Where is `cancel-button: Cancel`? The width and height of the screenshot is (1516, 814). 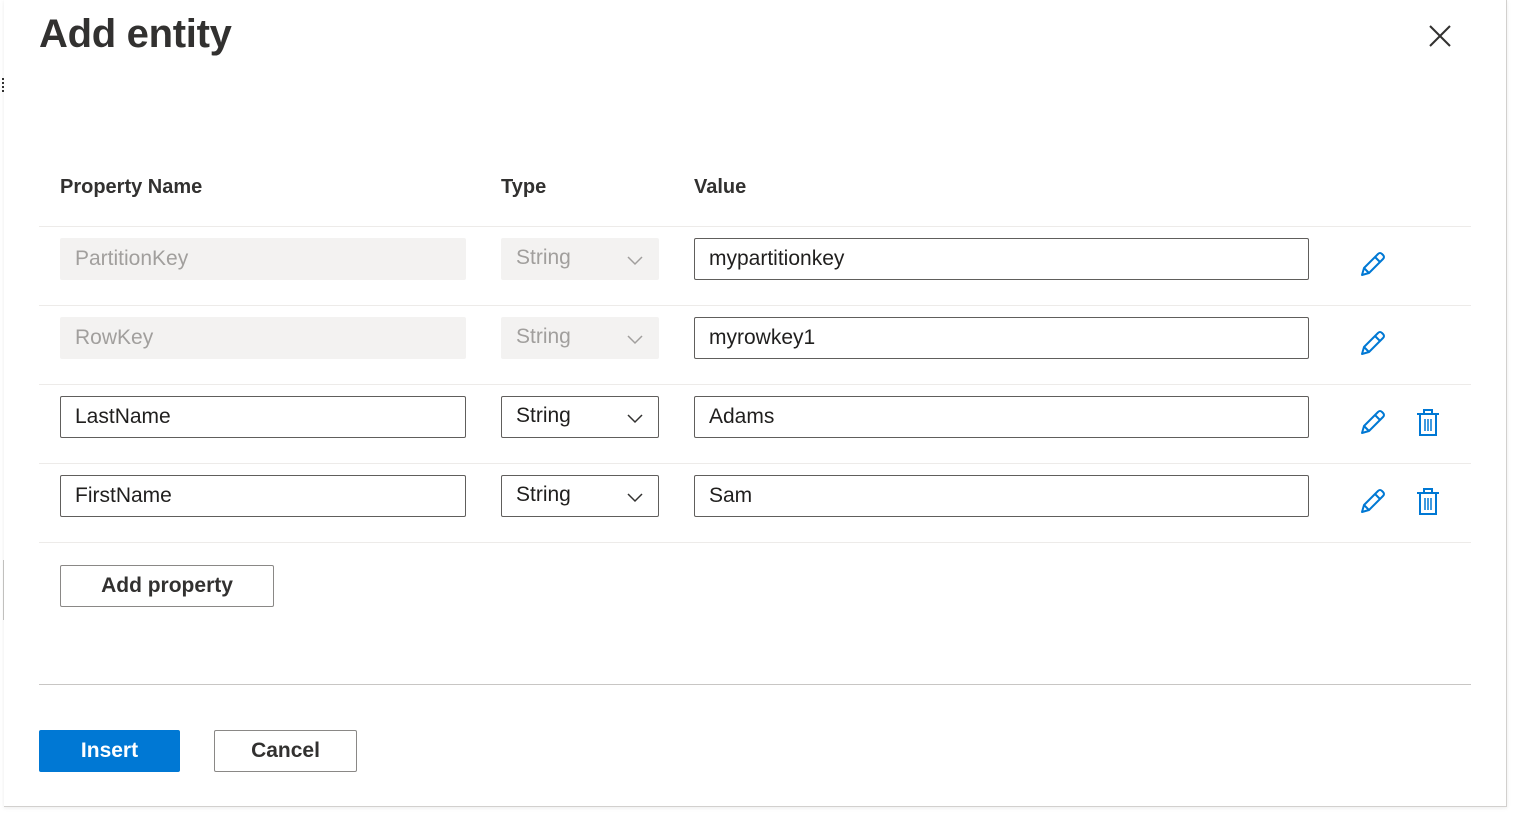 cancel-button: Cancel is located at coordinates (285, 751).